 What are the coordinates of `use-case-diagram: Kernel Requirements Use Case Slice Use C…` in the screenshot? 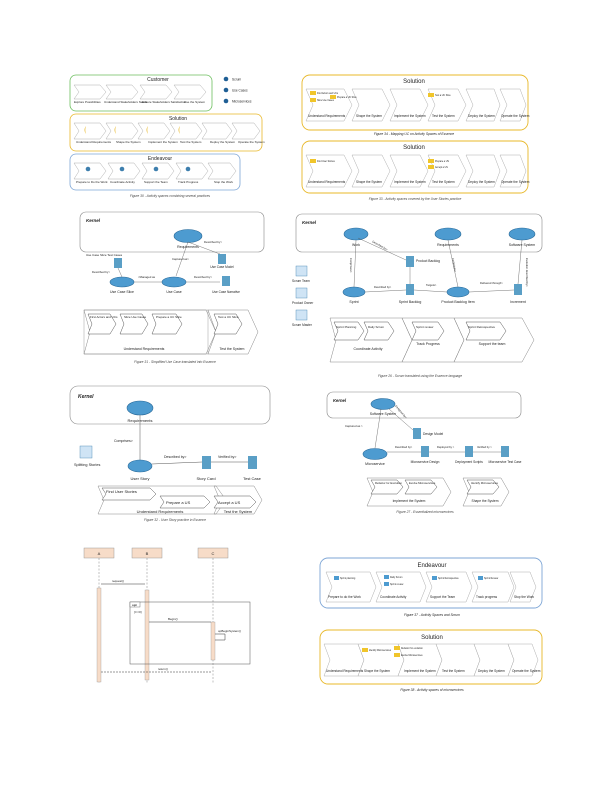 It's located at (172, 283).